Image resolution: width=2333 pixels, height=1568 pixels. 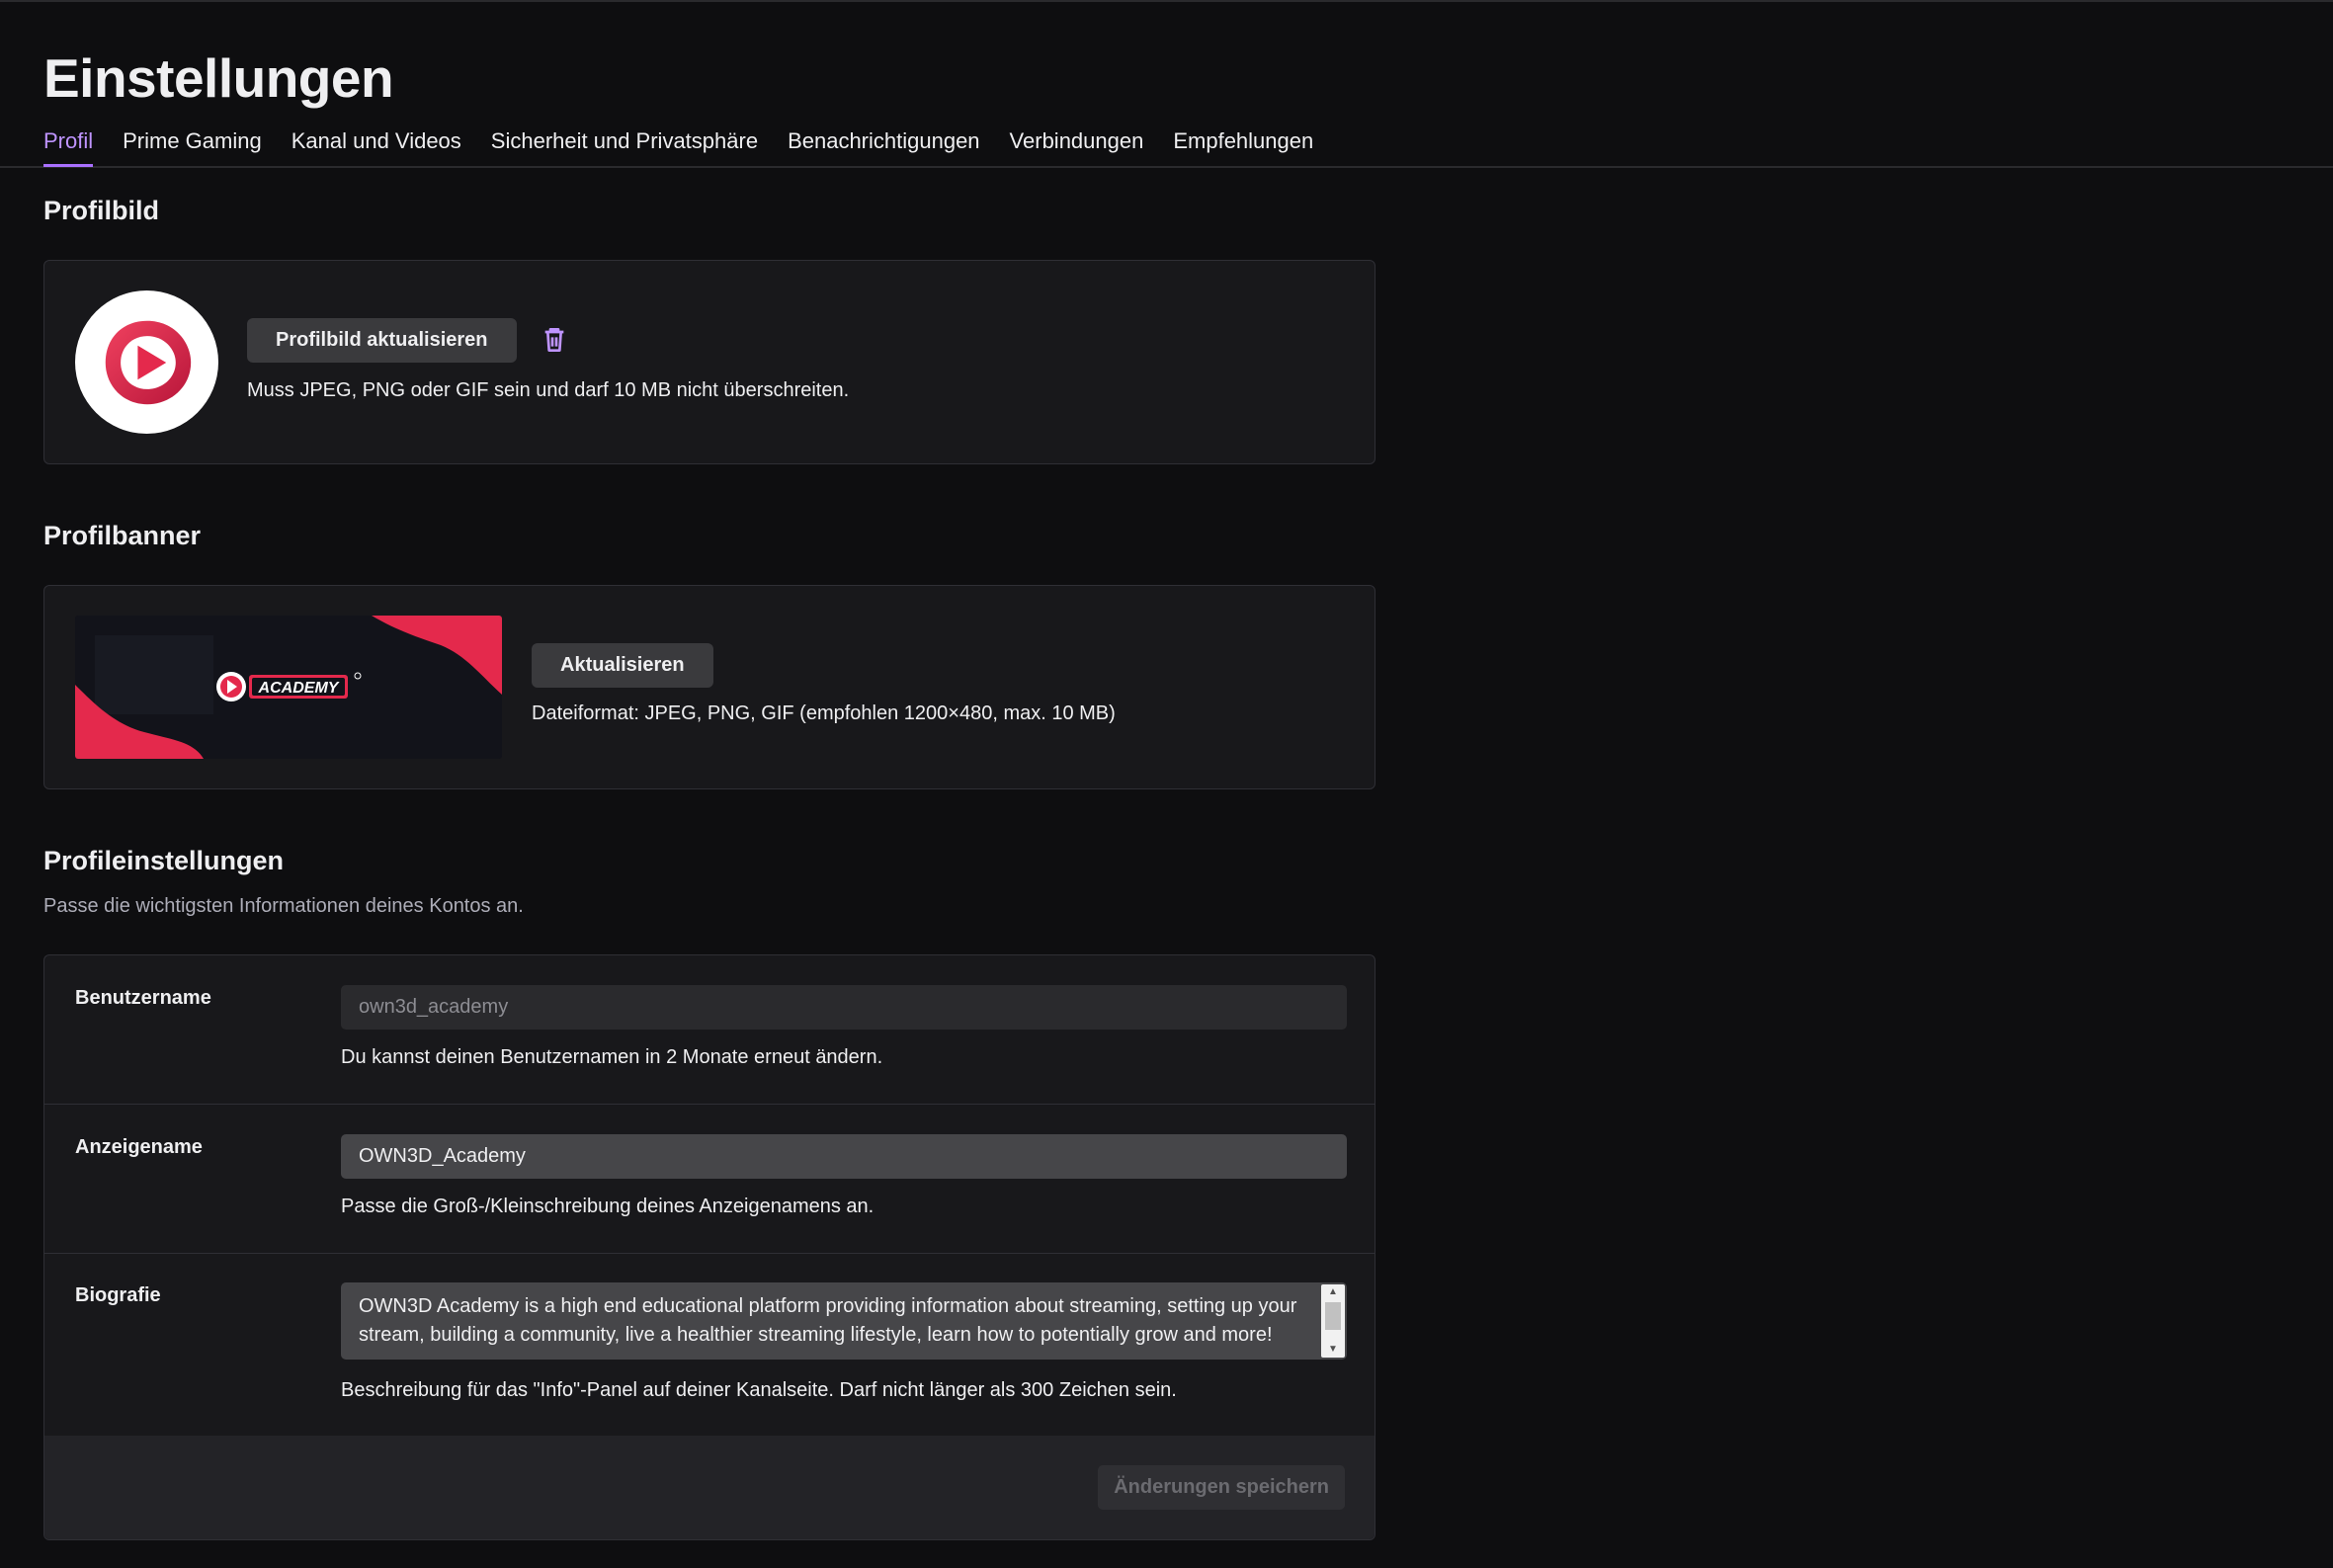 What do you see at coordinates (624, 146) in the screenshot?
I see `tab-sicherheit: Sicherheit und Privatsphäre` at bounding box center [624, 146].